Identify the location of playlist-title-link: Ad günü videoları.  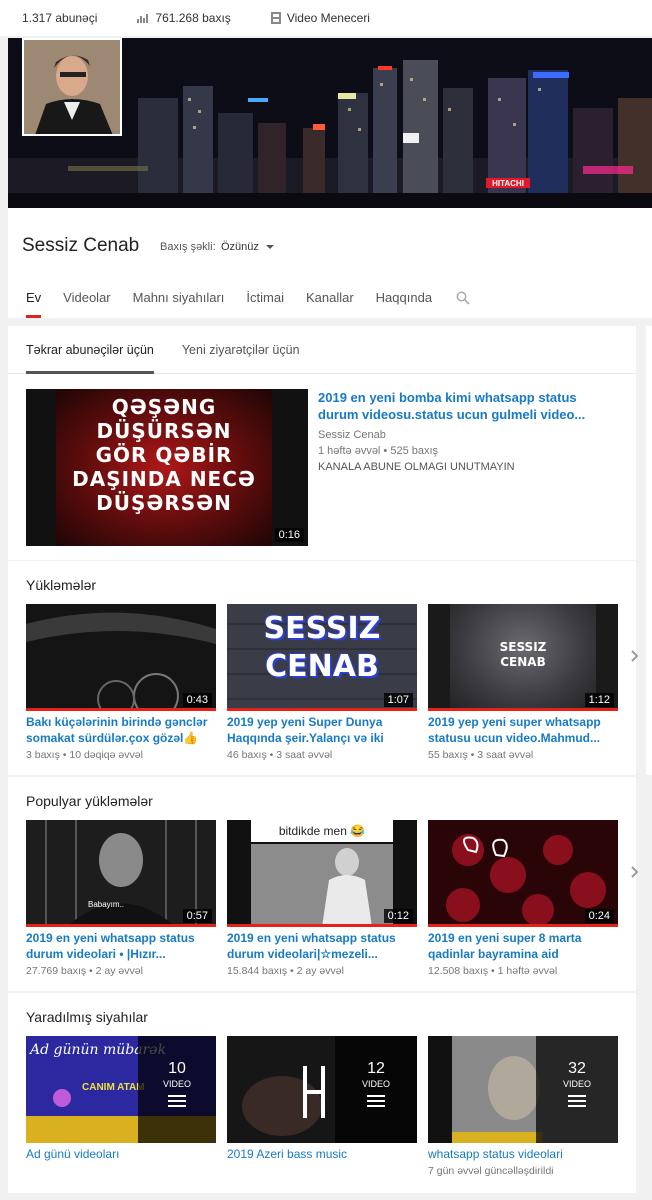
(121, 1154).